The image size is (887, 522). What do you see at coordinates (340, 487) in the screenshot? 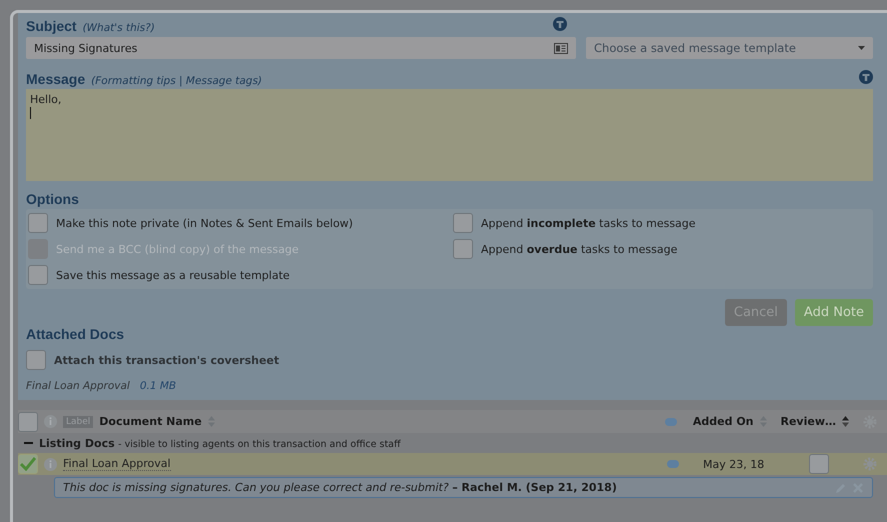
I see `comment-text: This doc is missing signatures. Can you please correct and re-submit? – Rachel M. (Sep 21, 2018)` at bounding box center [340, 487].